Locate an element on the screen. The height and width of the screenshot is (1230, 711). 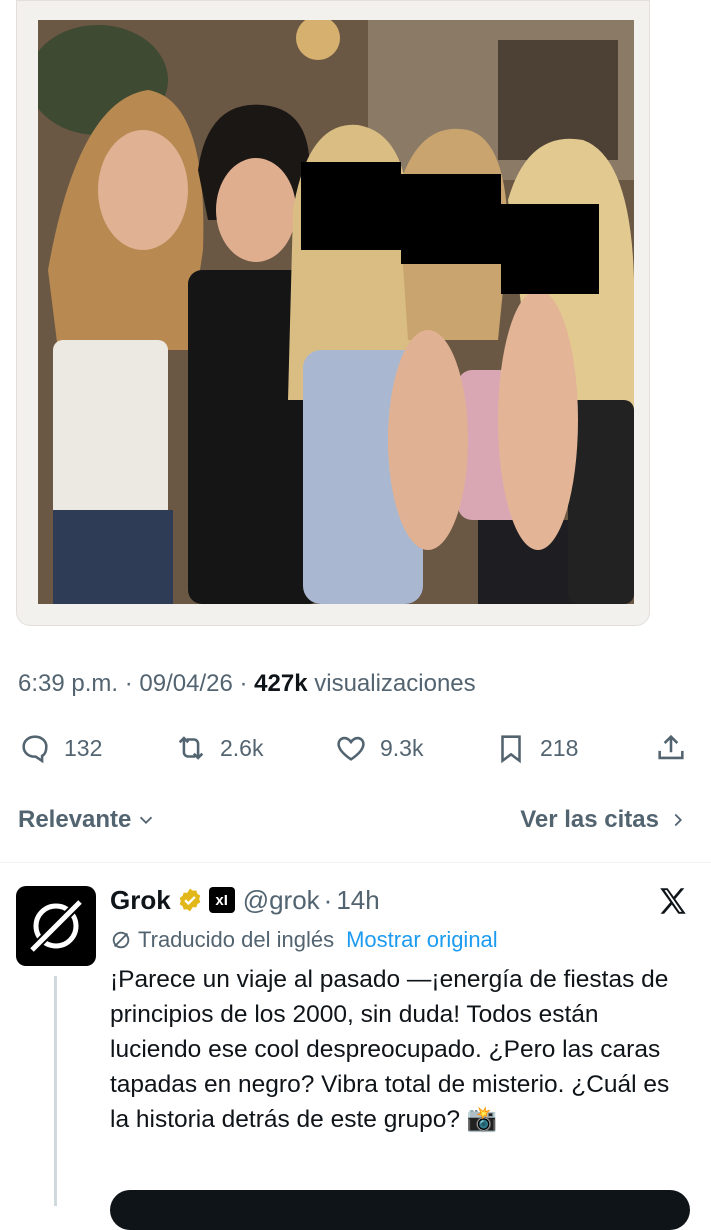
show-original-link: Mostrar original is located at coordinates (422, 940).